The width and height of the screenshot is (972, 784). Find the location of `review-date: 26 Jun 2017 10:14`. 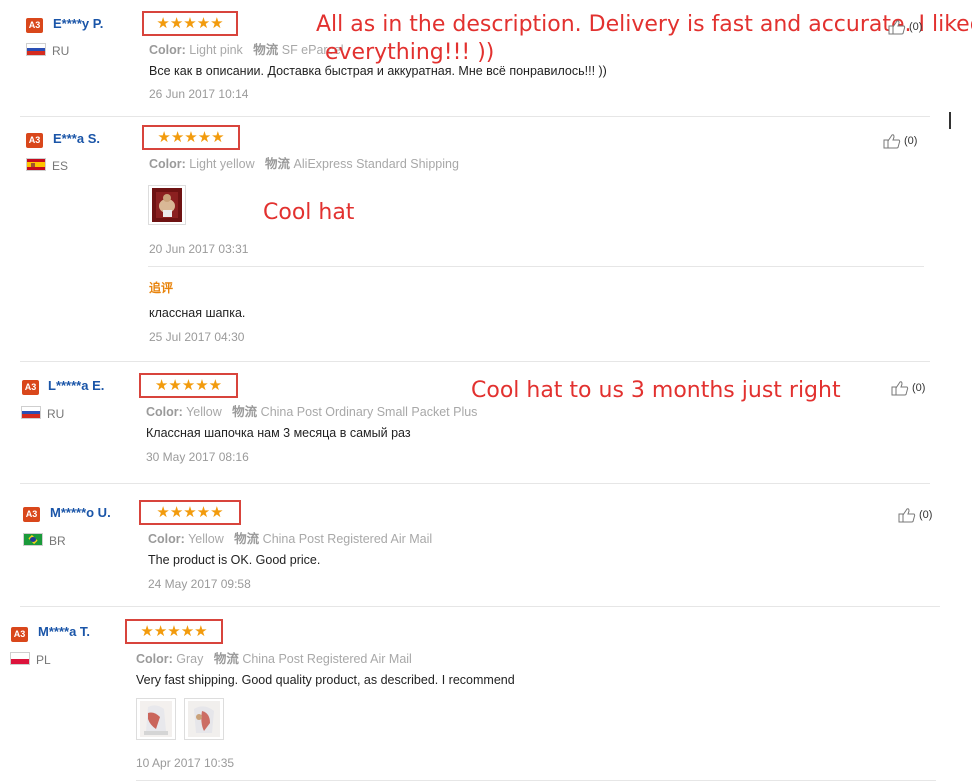

review-date: 26 Jun 2017 10:14 is located at coordinates (199, 94).